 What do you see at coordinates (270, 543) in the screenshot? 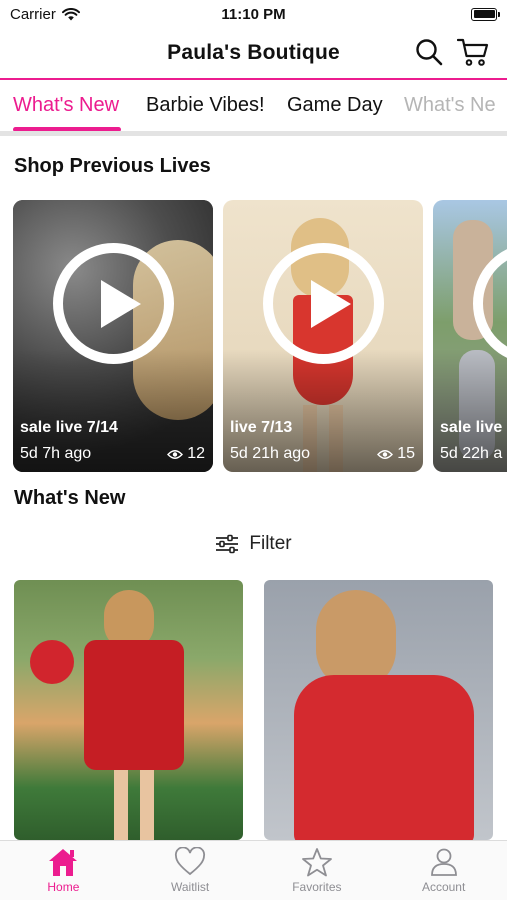
I see `filter-label: Filter` at bounding box center [270, 543].